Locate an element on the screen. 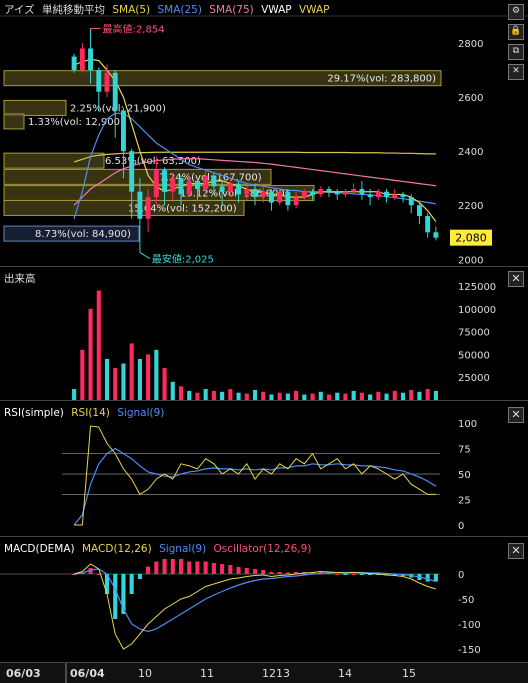 This screenshot has height=683, width=528. low-label: 最安値:2,025 is located at coordinates (183, 259).